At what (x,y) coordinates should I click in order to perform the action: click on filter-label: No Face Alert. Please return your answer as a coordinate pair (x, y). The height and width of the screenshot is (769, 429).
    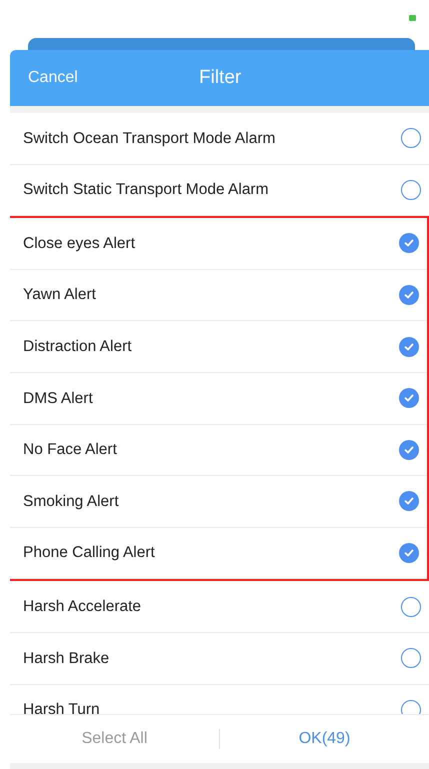
    Looking at the image, I should click on (70, 450).